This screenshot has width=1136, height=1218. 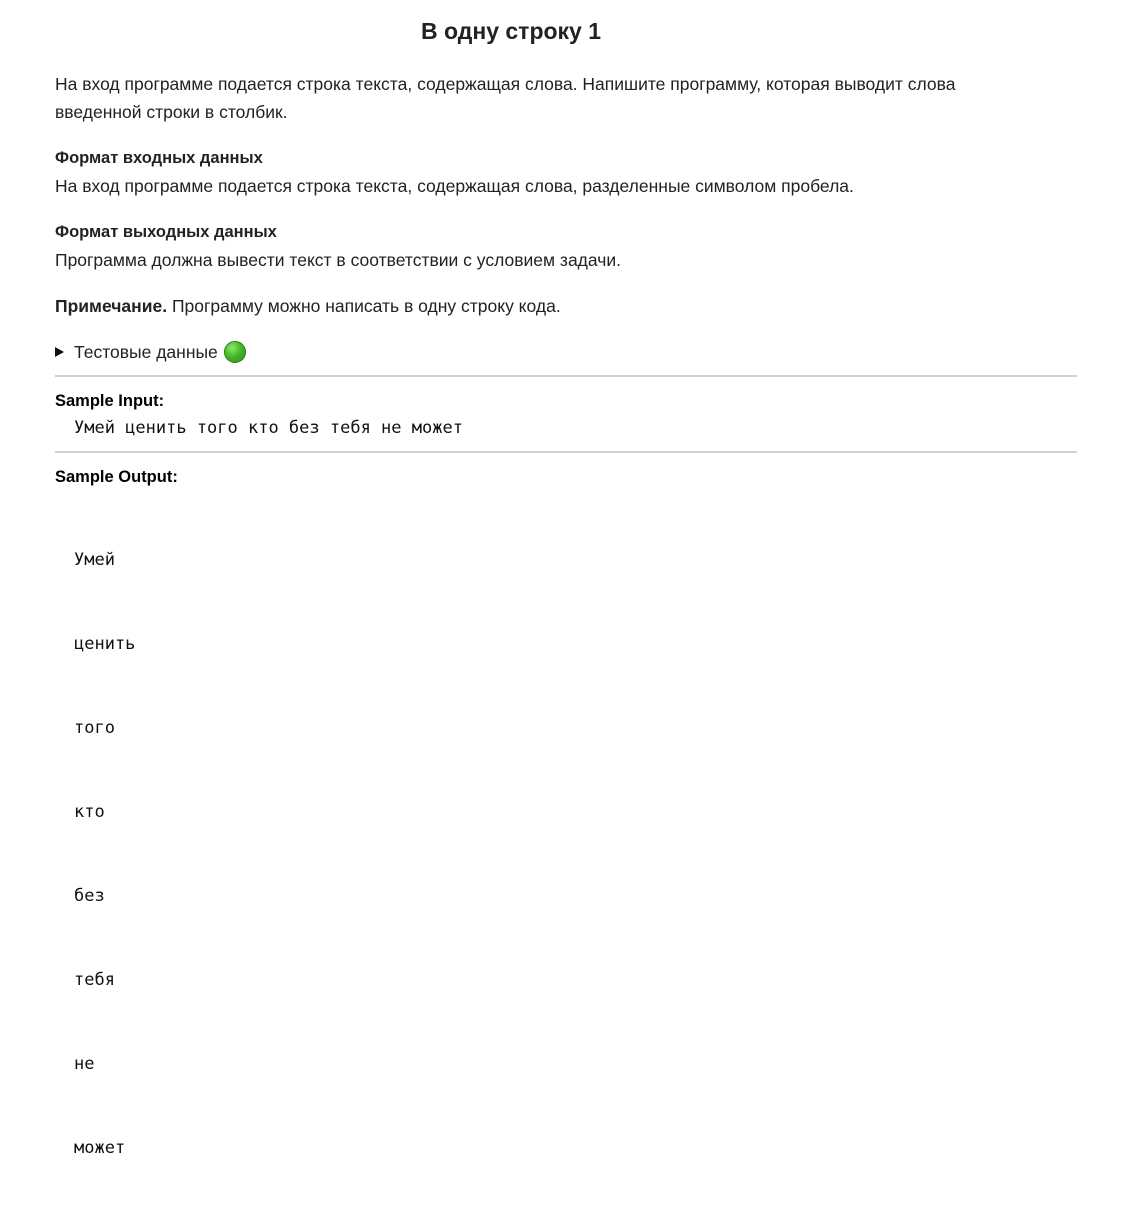 I want to click on sample-input-value: Умей ценить того кто без тебя не может, so click(x=268, y=428).